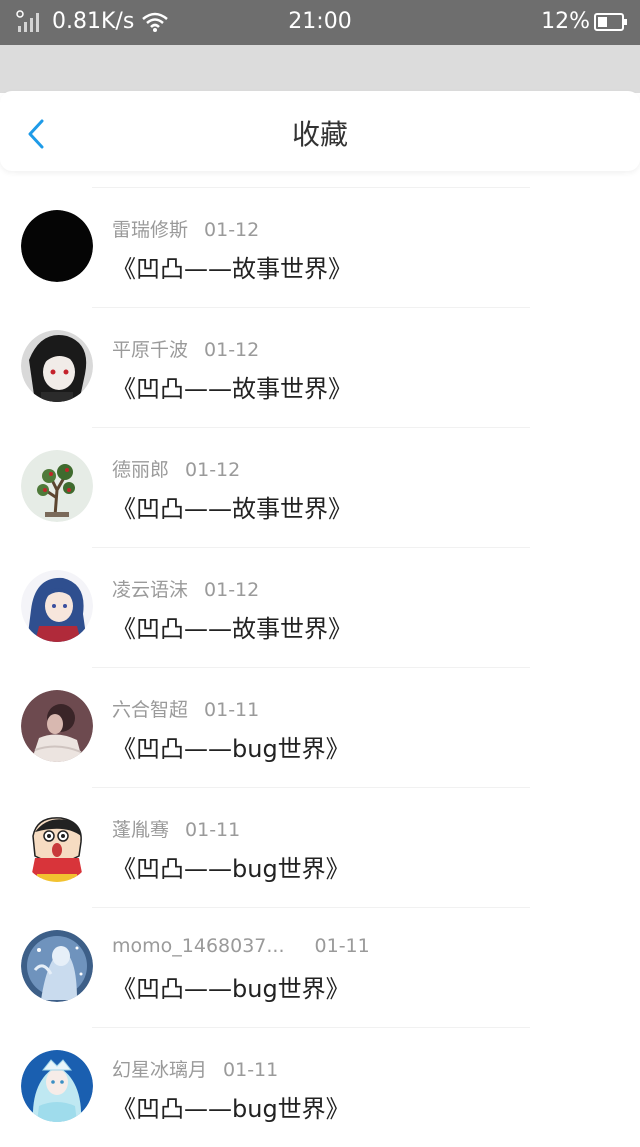 The image size is (640, 1147). What do you see at coordinates (176, 828) in the screenshot?
I see `item-meta: 蓬胤骞 01-11` at bounding box center [176, 828].